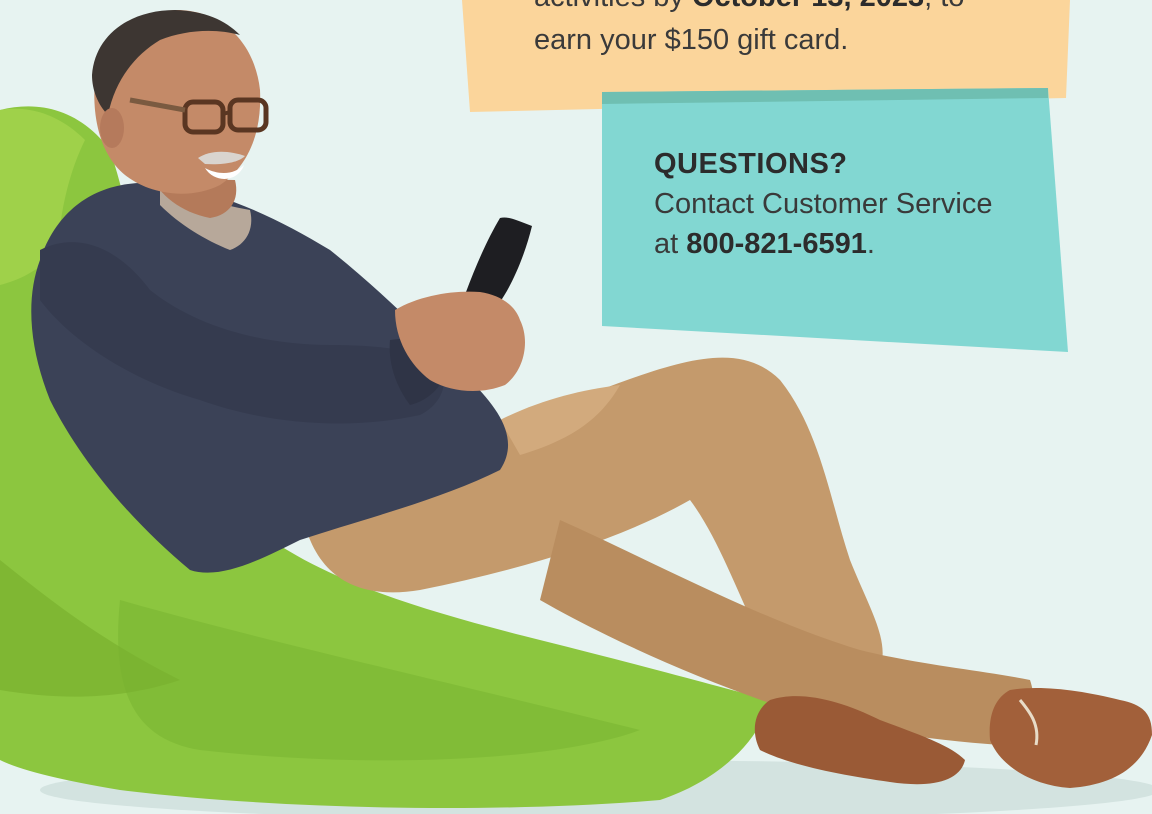 Image resolution: width=1152 pixels, height=814 pixels. Describe the element at coordinates (776, 244) in the screenshot. I see `phone-number: 800-821-6591` at that location.